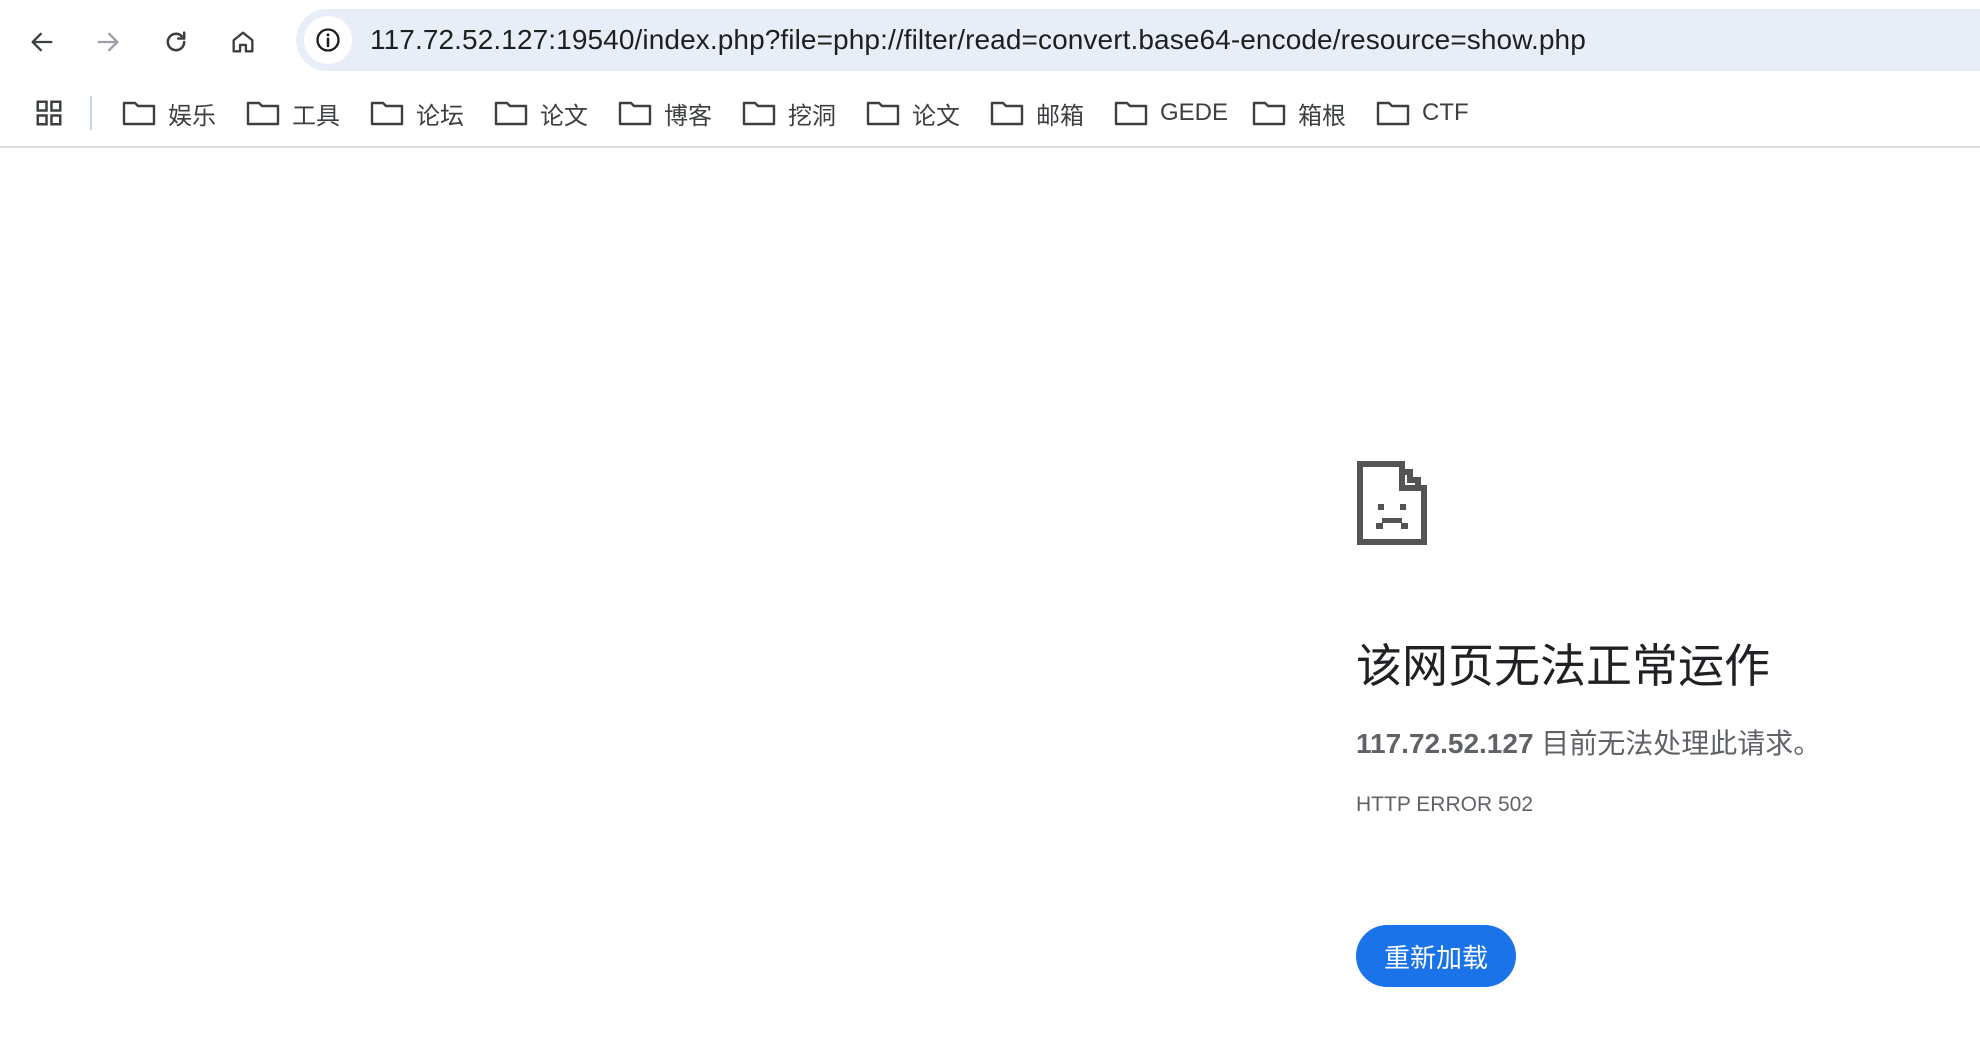 This screenshot has height=1060, width=1980. I want to click on bookmark-label: 箱根, so click(1322, 116).